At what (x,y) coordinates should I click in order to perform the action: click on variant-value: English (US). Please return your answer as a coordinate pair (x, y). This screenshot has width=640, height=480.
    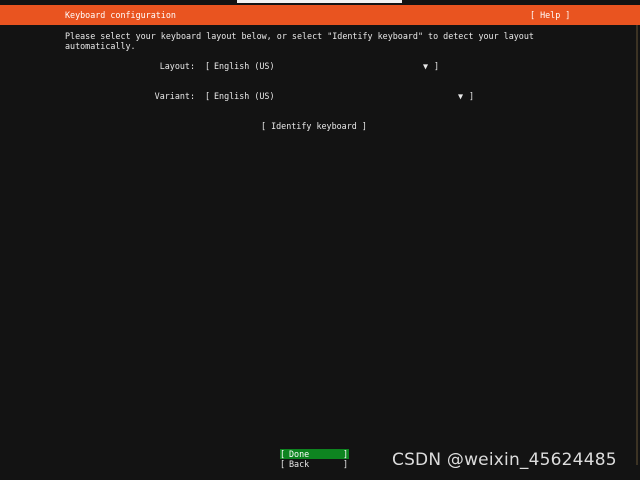
    Looking at the image, I should click on (244, 96).